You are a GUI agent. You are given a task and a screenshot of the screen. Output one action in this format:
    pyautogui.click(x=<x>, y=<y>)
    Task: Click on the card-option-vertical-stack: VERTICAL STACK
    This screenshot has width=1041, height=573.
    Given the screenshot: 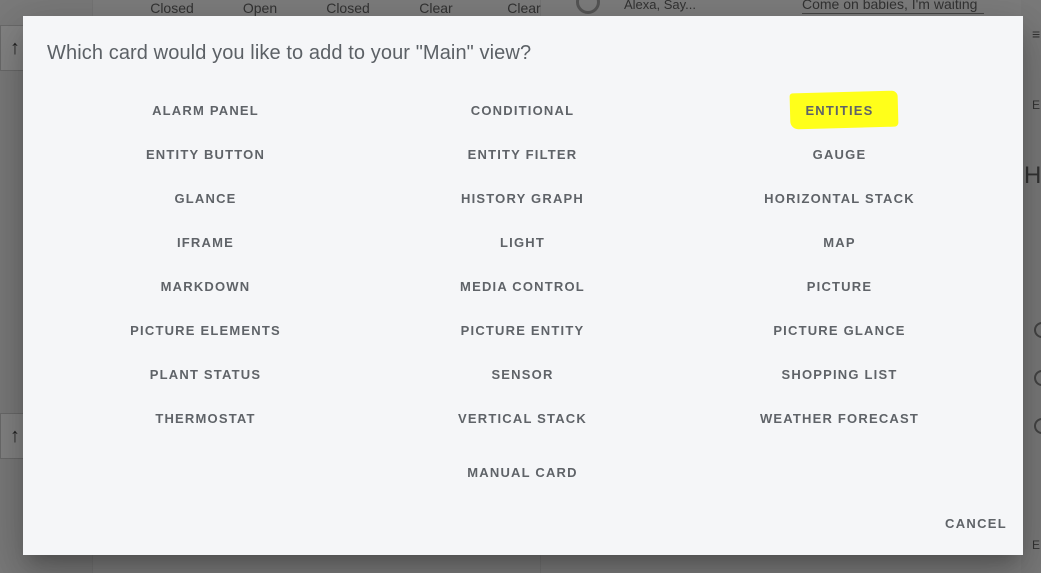 What is the action you would take?
    pyautogui.click(x=522, y=418)
    